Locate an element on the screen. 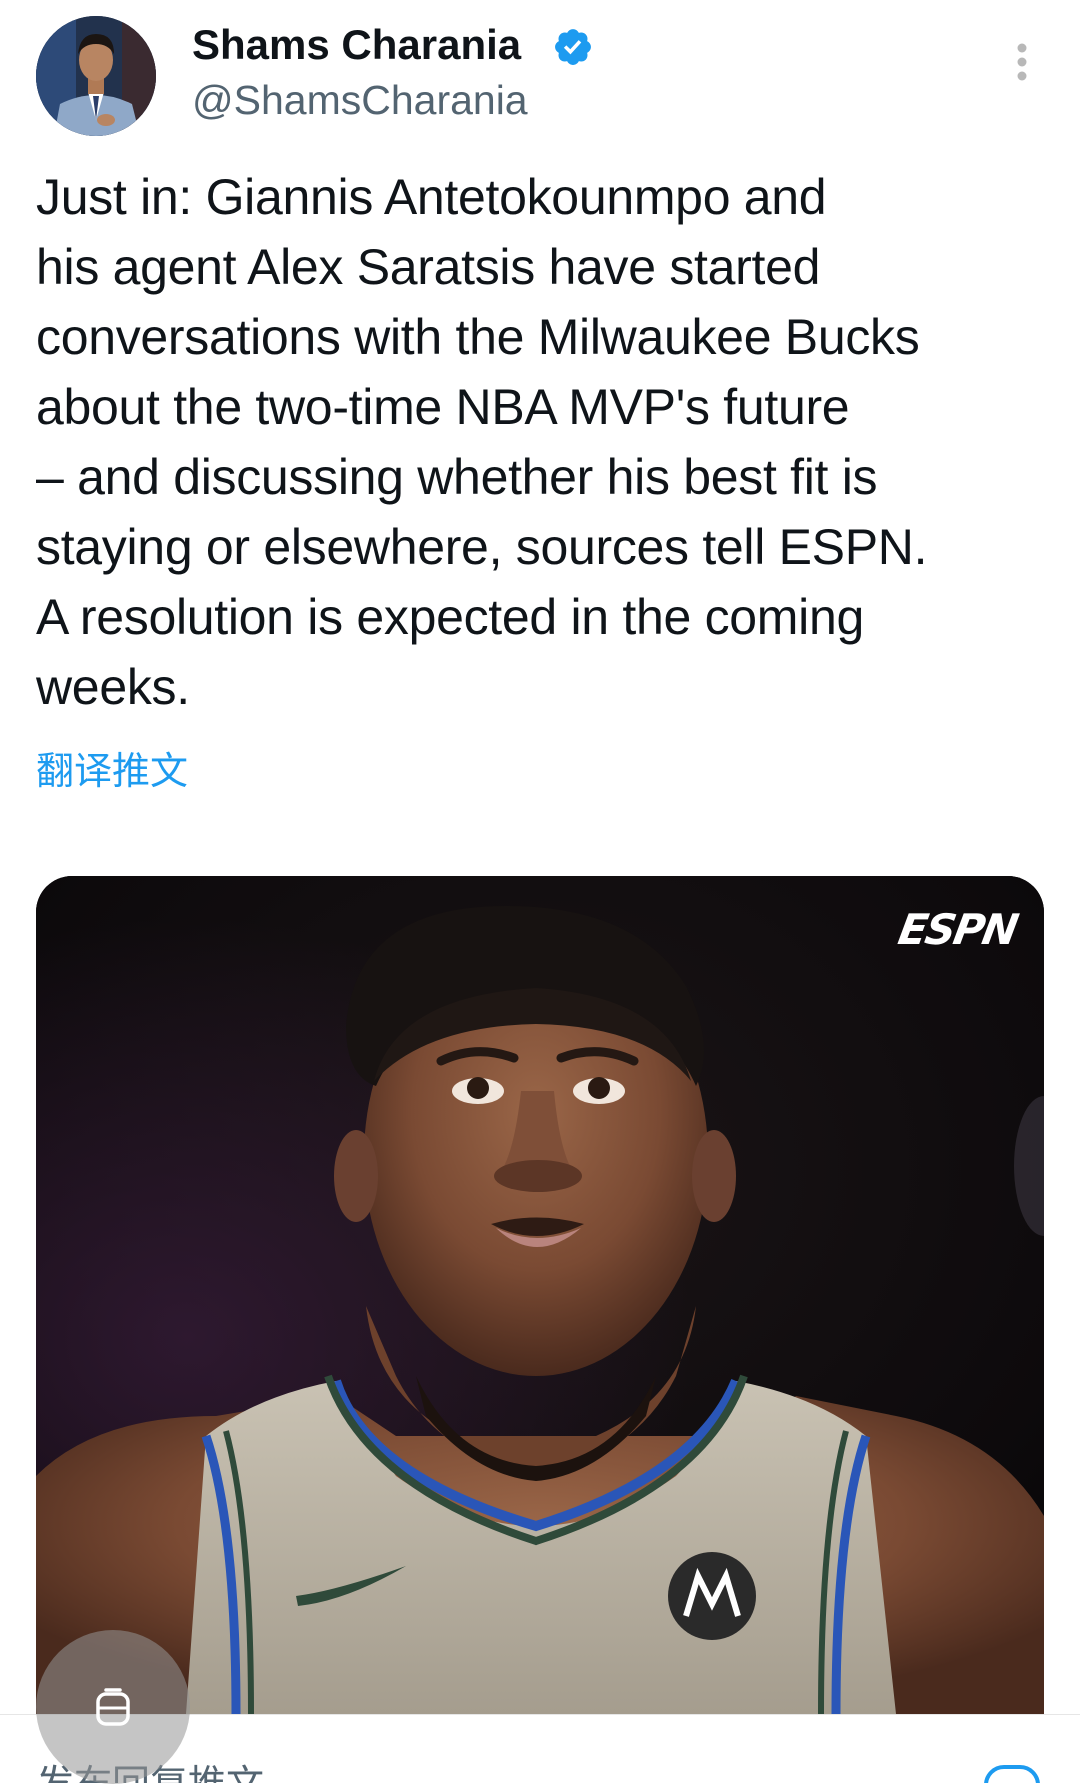  espn-watermark: ESPN is located at coordinates (957, 929).